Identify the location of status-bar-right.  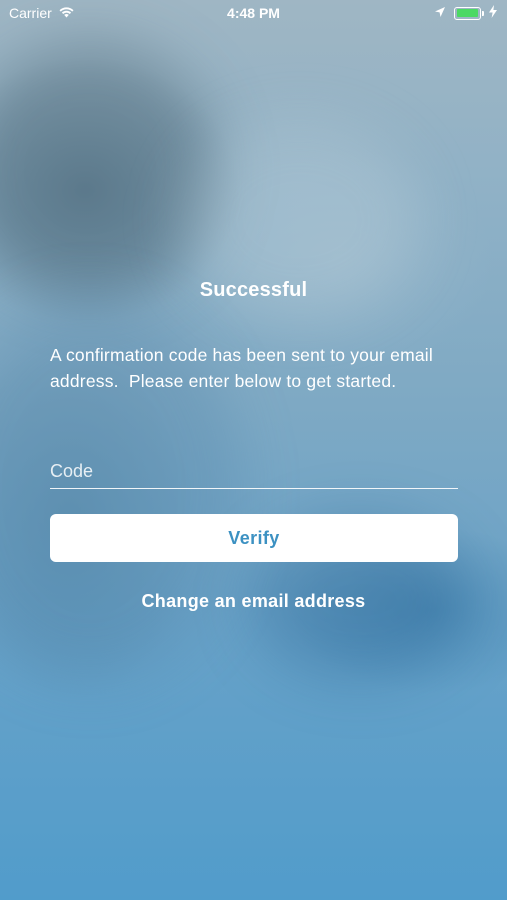
(465, 13).